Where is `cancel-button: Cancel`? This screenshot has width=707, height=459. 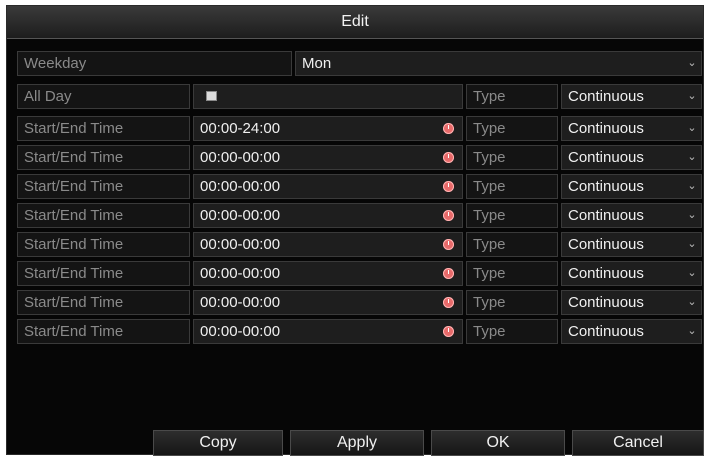 cancel-button: Cancel is located at coordinates (638, 443).